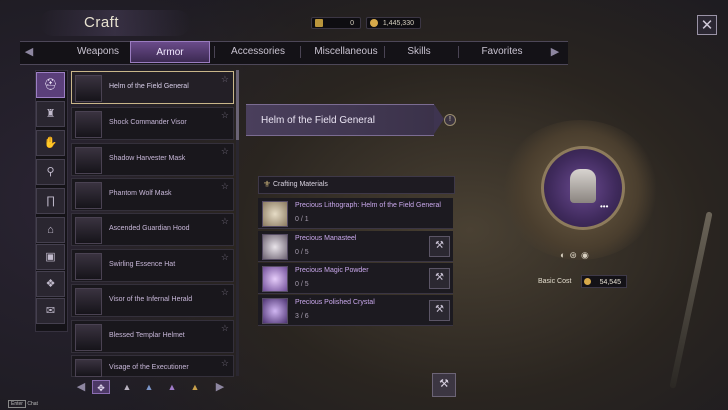 The height and width of the screenshot is (410, 728). Describe the element at coordinates (50, 230) in the screenshot. I see `category-shoe-icon: ⌂` at that location.